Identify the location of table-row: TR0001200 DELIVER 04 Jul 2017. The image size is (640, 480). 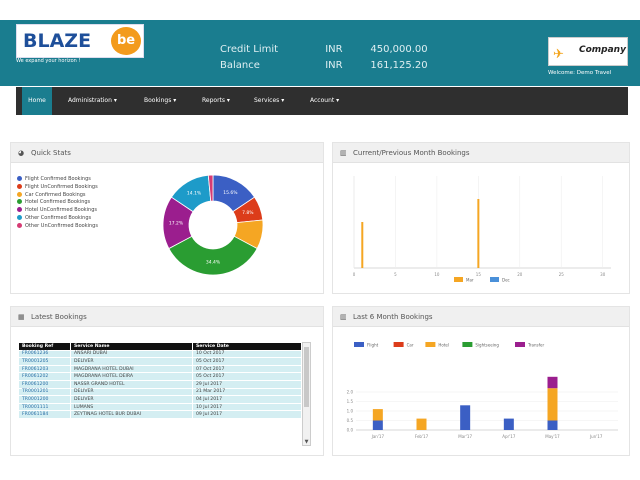
(160, 399).